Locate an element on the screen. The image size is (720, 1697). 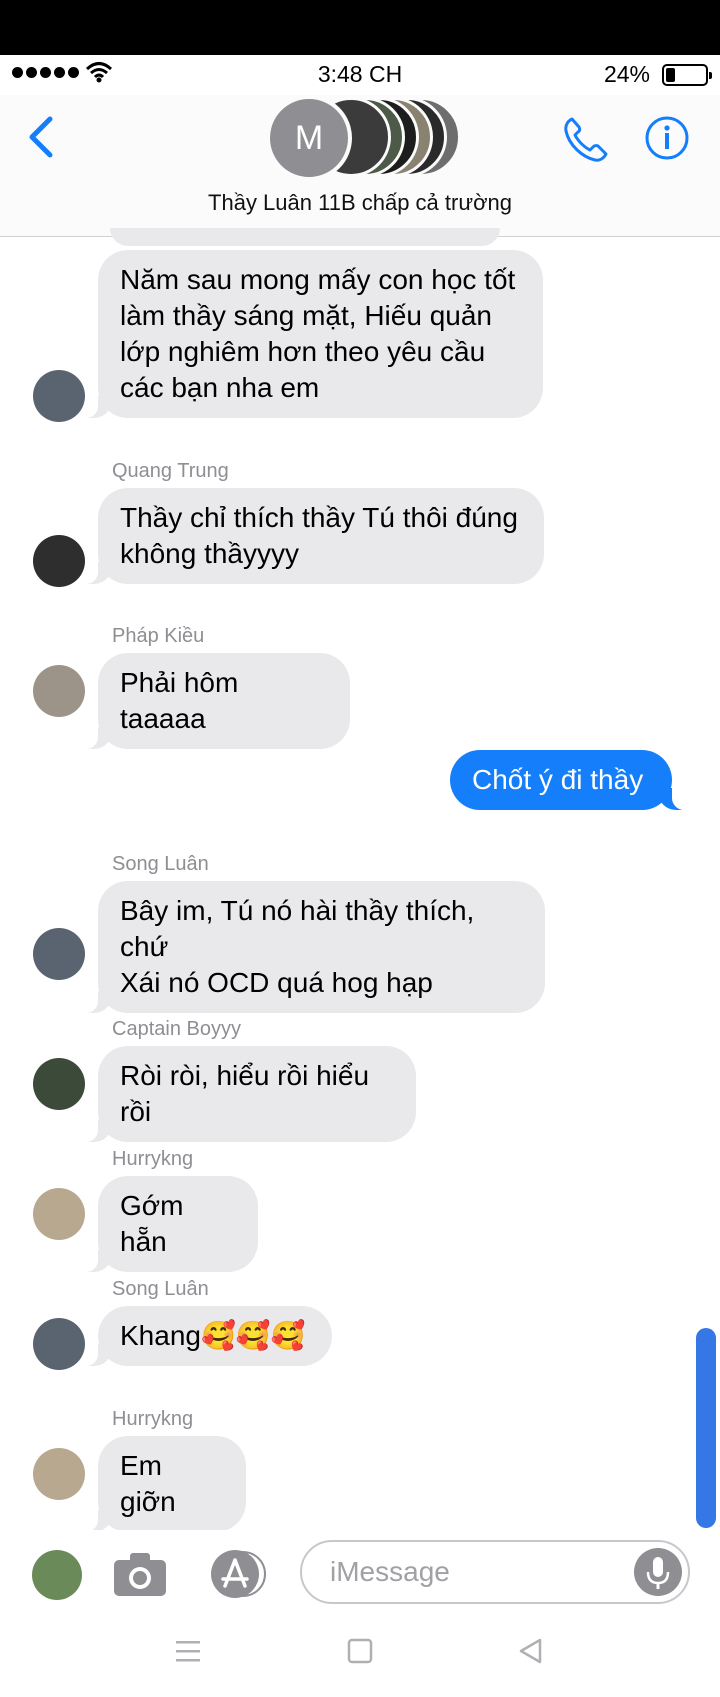
message-line: các bạn nha em is located at coordinates (220, 387).